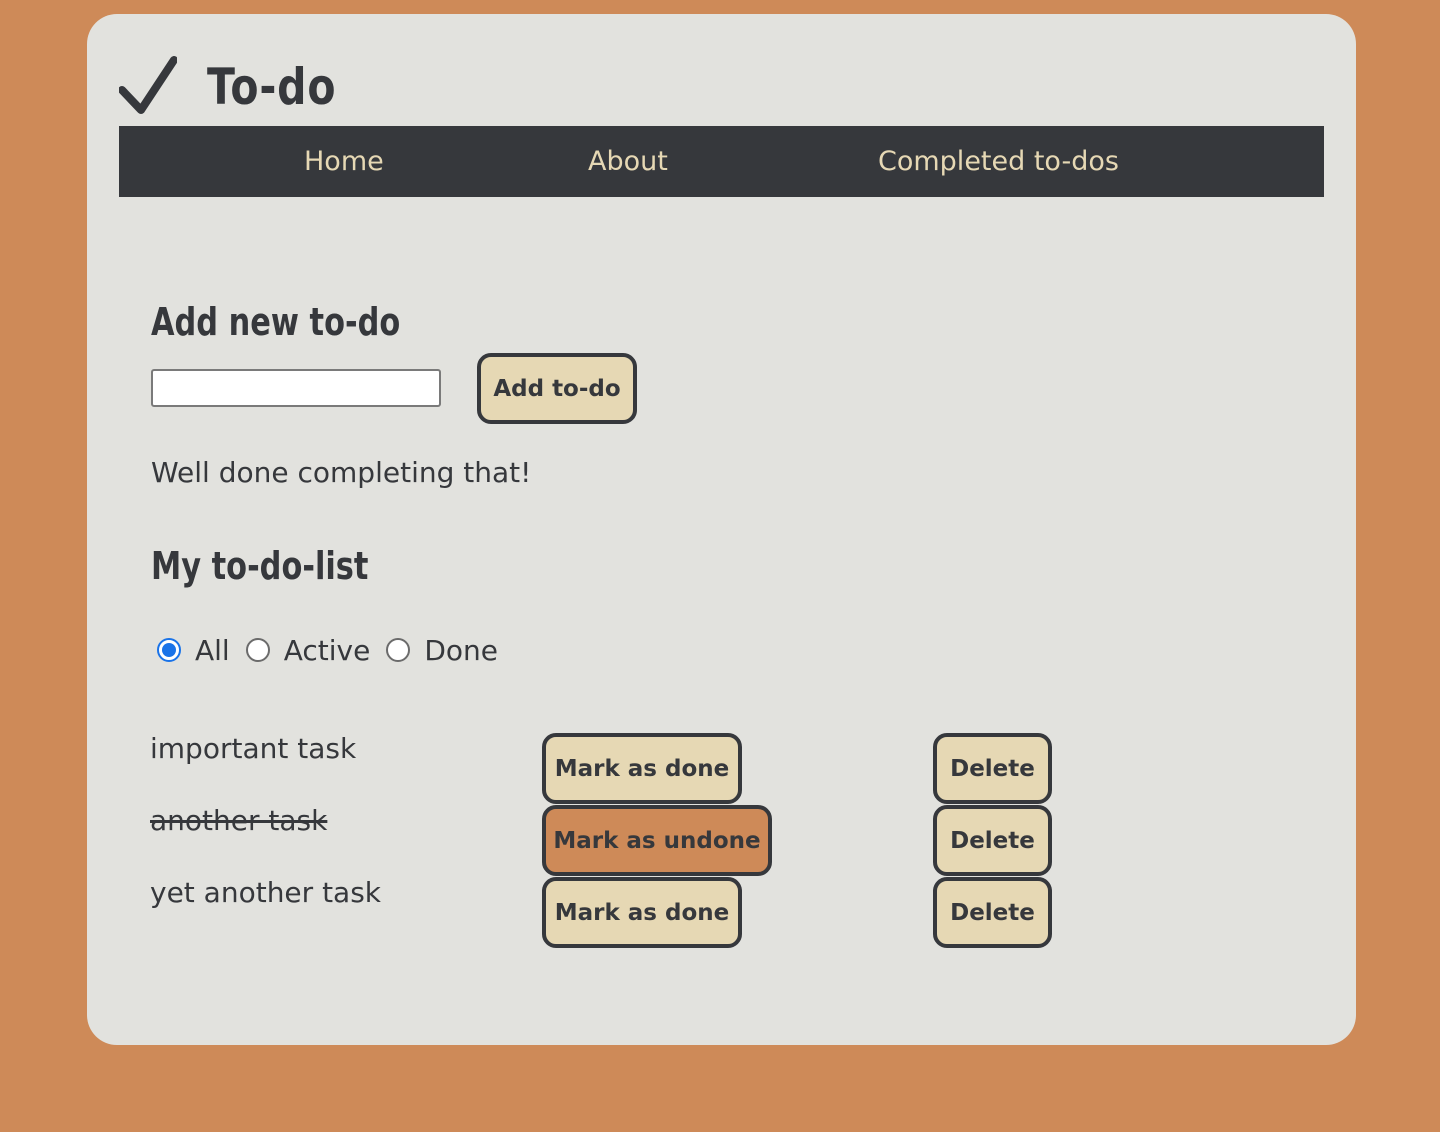 This screenshot has height=1132, width=1440. Describe the element at coordinates (260, 566) in the screenshot. I see `todo-list-heading: My to-do-list` at that location.